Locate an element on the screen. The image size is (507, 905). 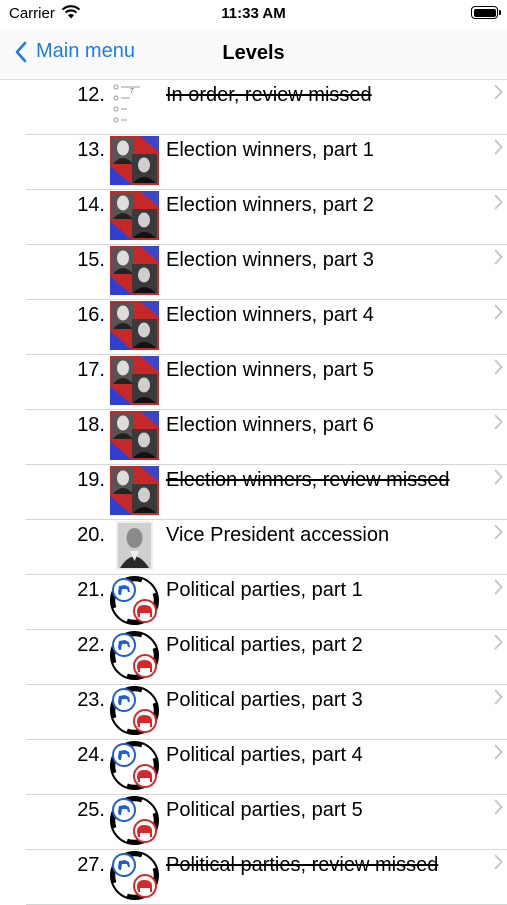
level-row: 24. Political parties, part 4 is located at coordinates (253, 767).